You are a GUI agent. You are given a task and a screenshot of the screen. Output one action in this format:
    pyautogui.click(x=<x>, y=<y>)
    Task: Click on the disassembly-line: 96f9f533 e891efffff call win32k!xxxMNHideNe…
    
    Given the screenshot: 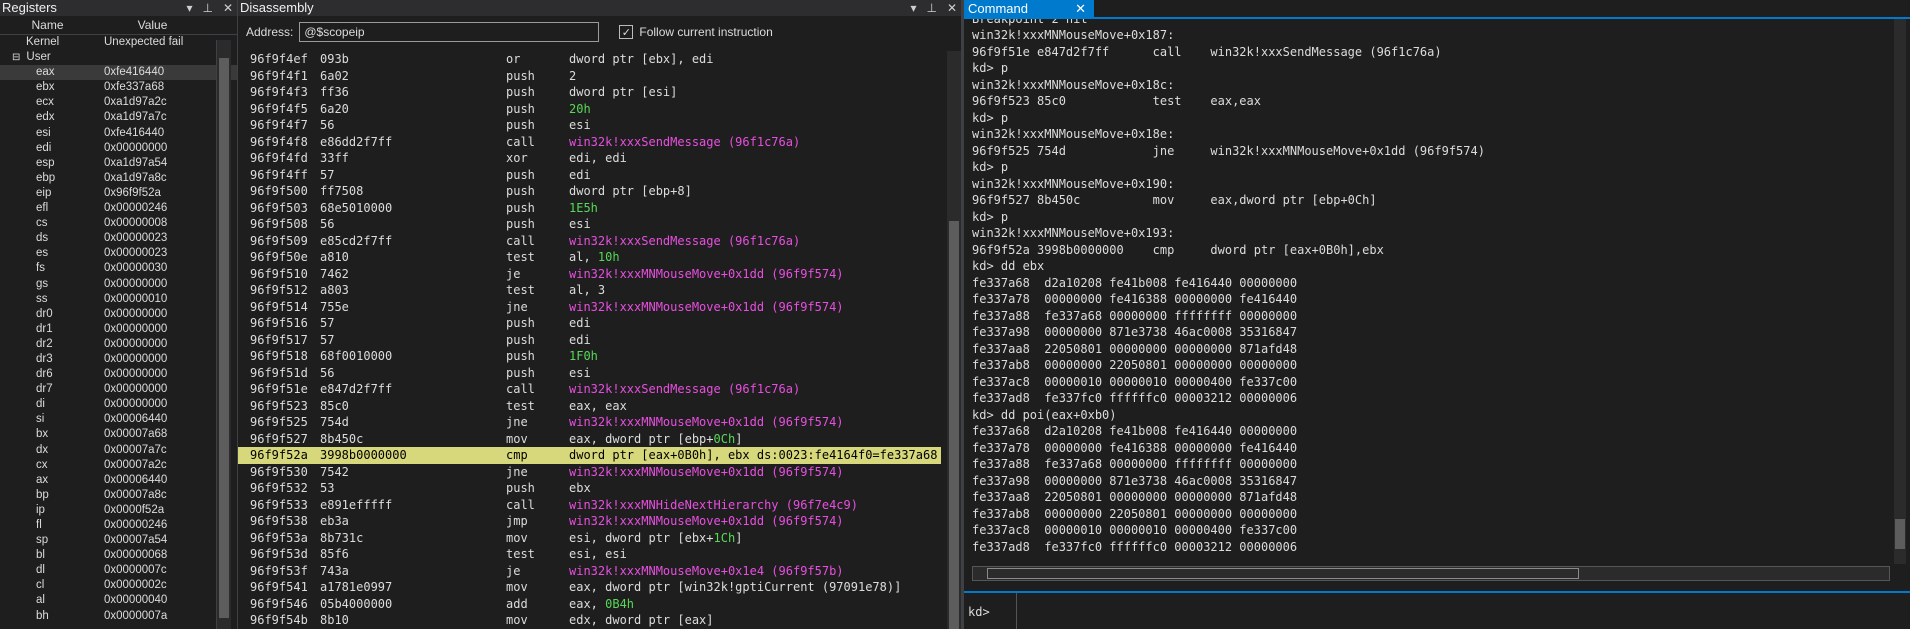 What is the action you would take?
    pyautogui.click(x=589, y=505)
    